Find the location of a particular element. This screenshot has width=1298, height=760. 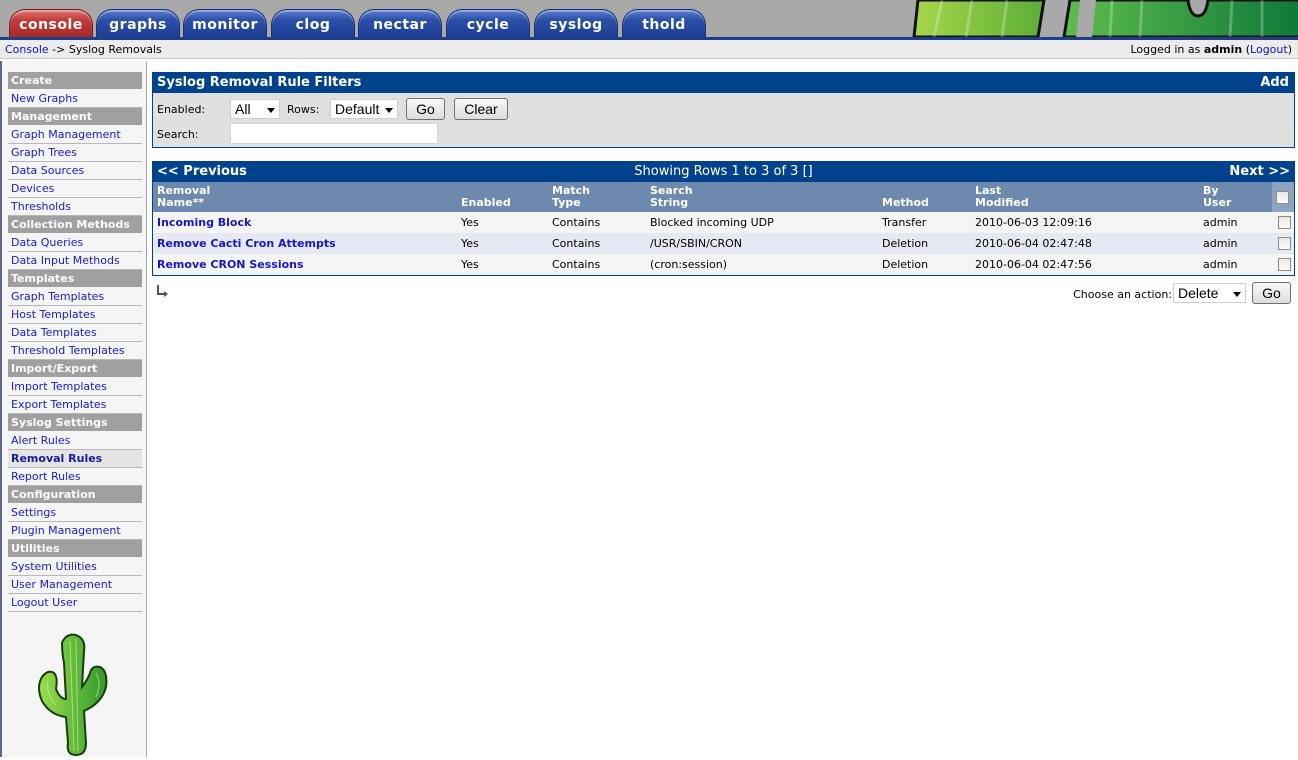

sidebar-link: Data Input Methods is located at coordinates (65, 260).